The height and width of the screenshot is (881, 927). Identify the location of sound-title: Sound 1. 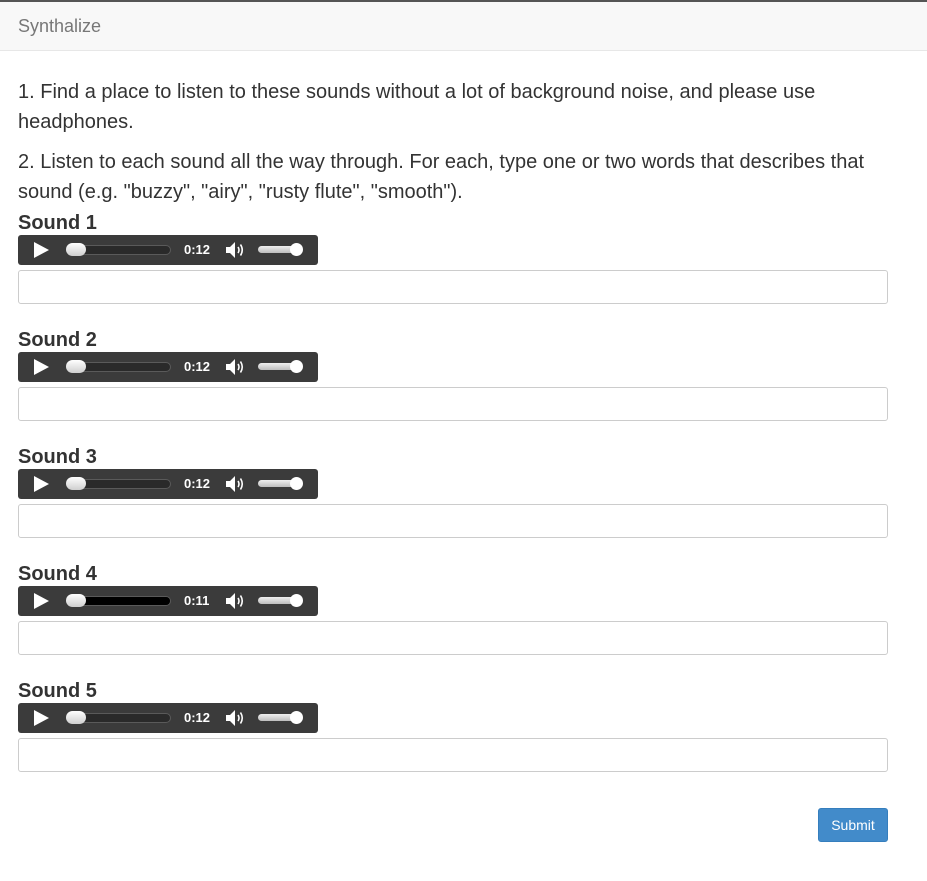
(57, 223).